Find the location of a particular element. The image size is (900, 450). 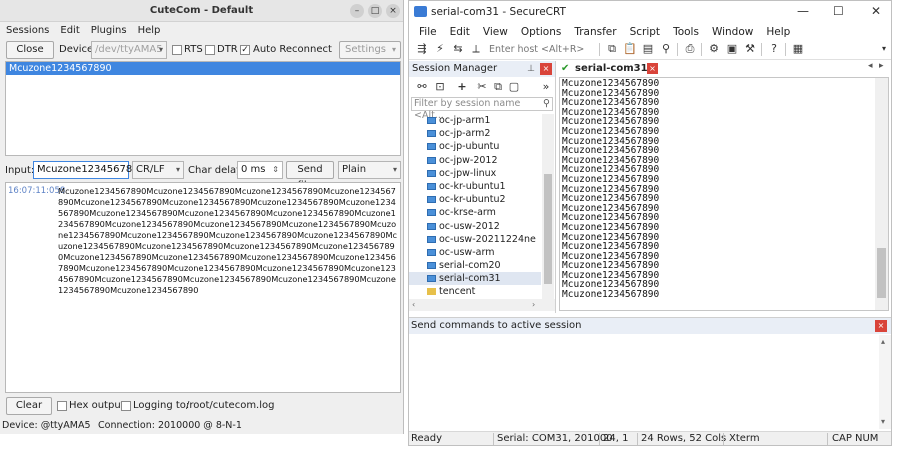

paste-alt-icon: ▤ is located at coordinates (648, 49).